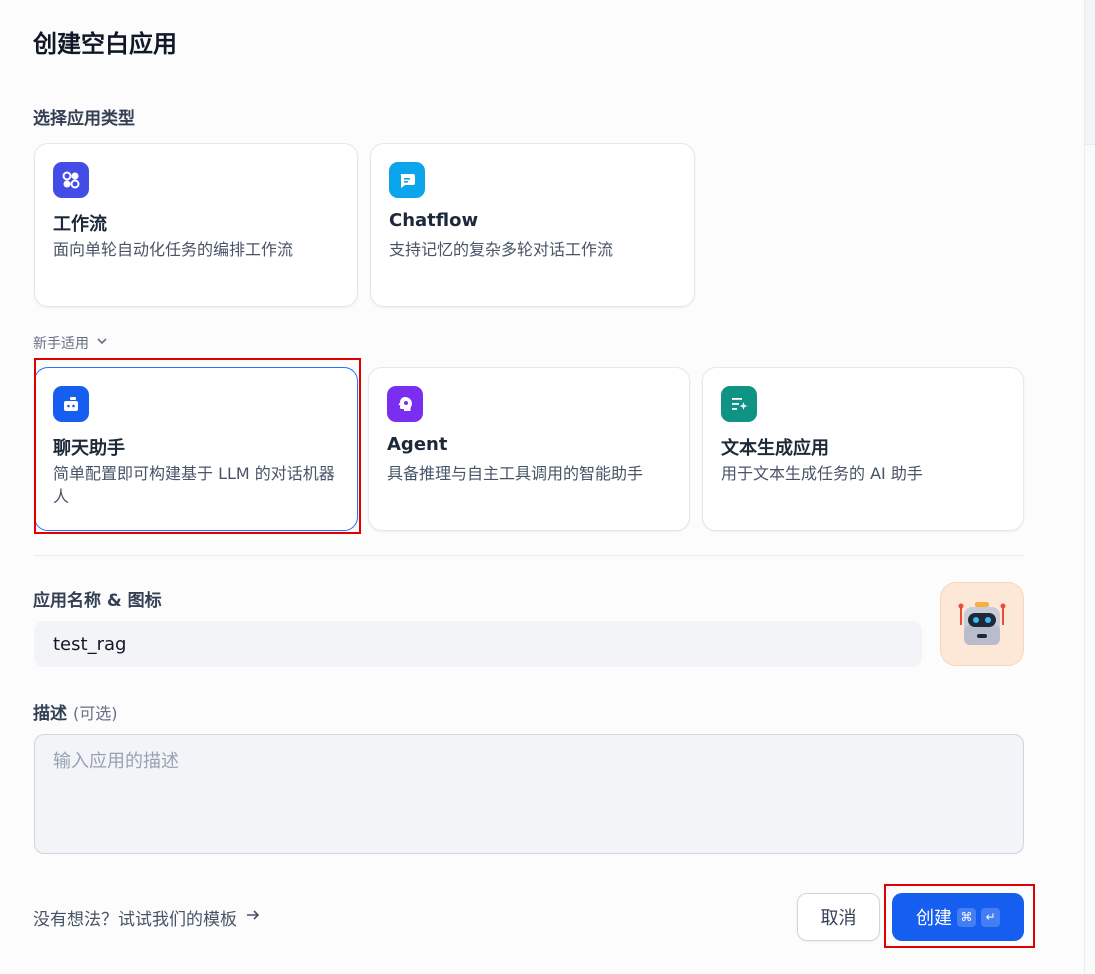 The height and width of the screenshot is (974, 1095). I want to click on card-description: 用于文本生成任务的 AI 助手, so click(822, 473).